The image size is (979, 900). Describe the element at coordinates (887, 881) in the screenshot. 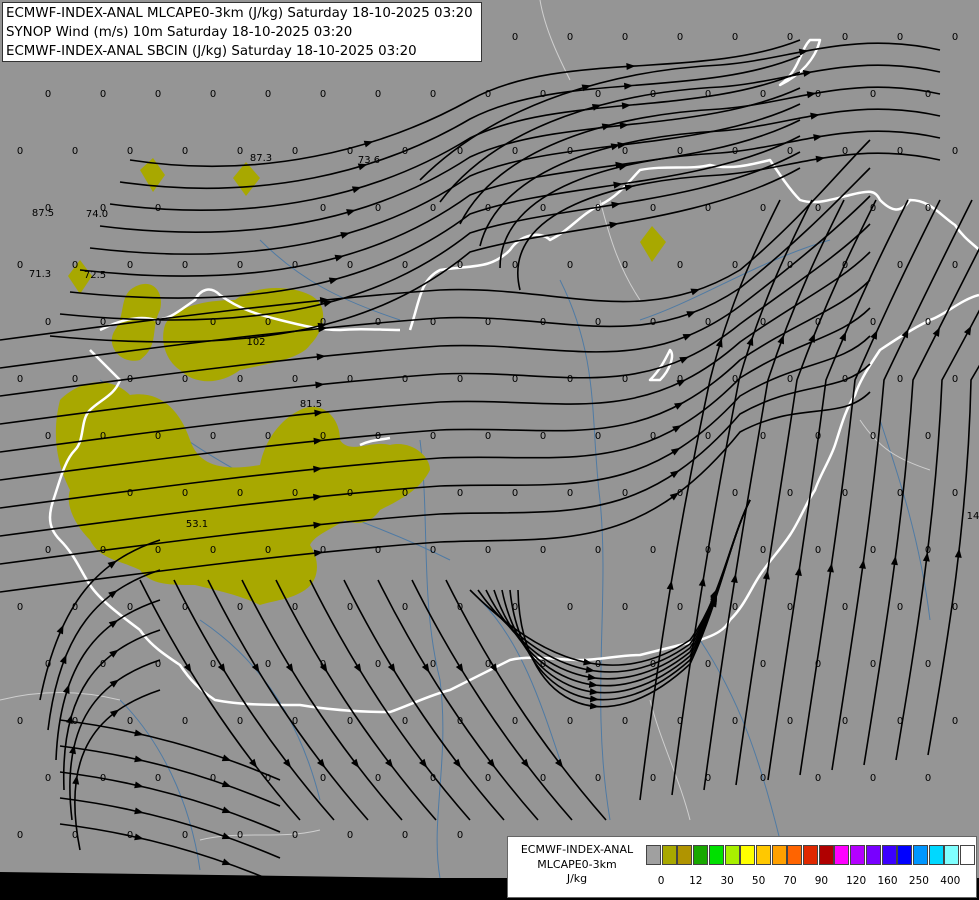

I see `legend-tick-label: 160` at that location.